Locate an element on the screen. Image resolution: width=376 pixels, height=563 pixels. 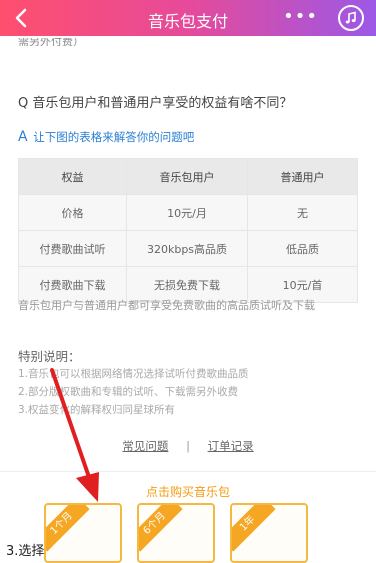
table-header: 音乐包用户 is located at coordinates (187, 176).